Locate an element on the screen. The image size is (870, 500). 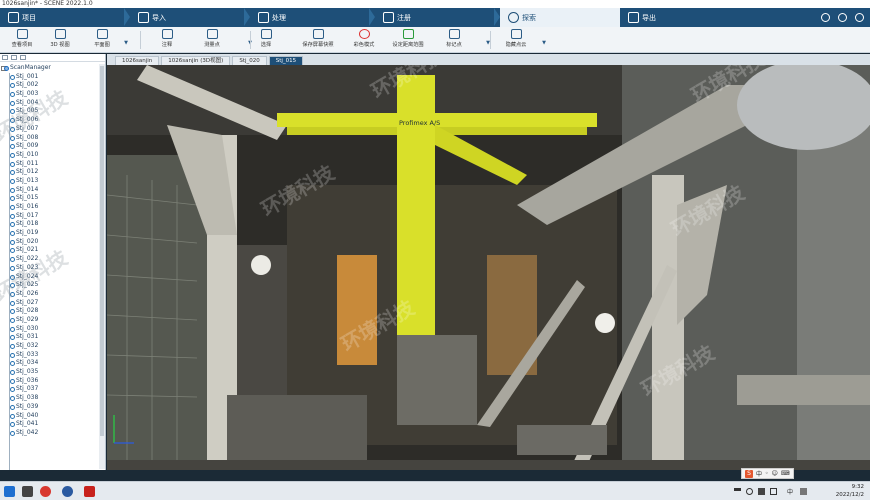
annotation-button: 注释 is located at coordinates (167, 40).